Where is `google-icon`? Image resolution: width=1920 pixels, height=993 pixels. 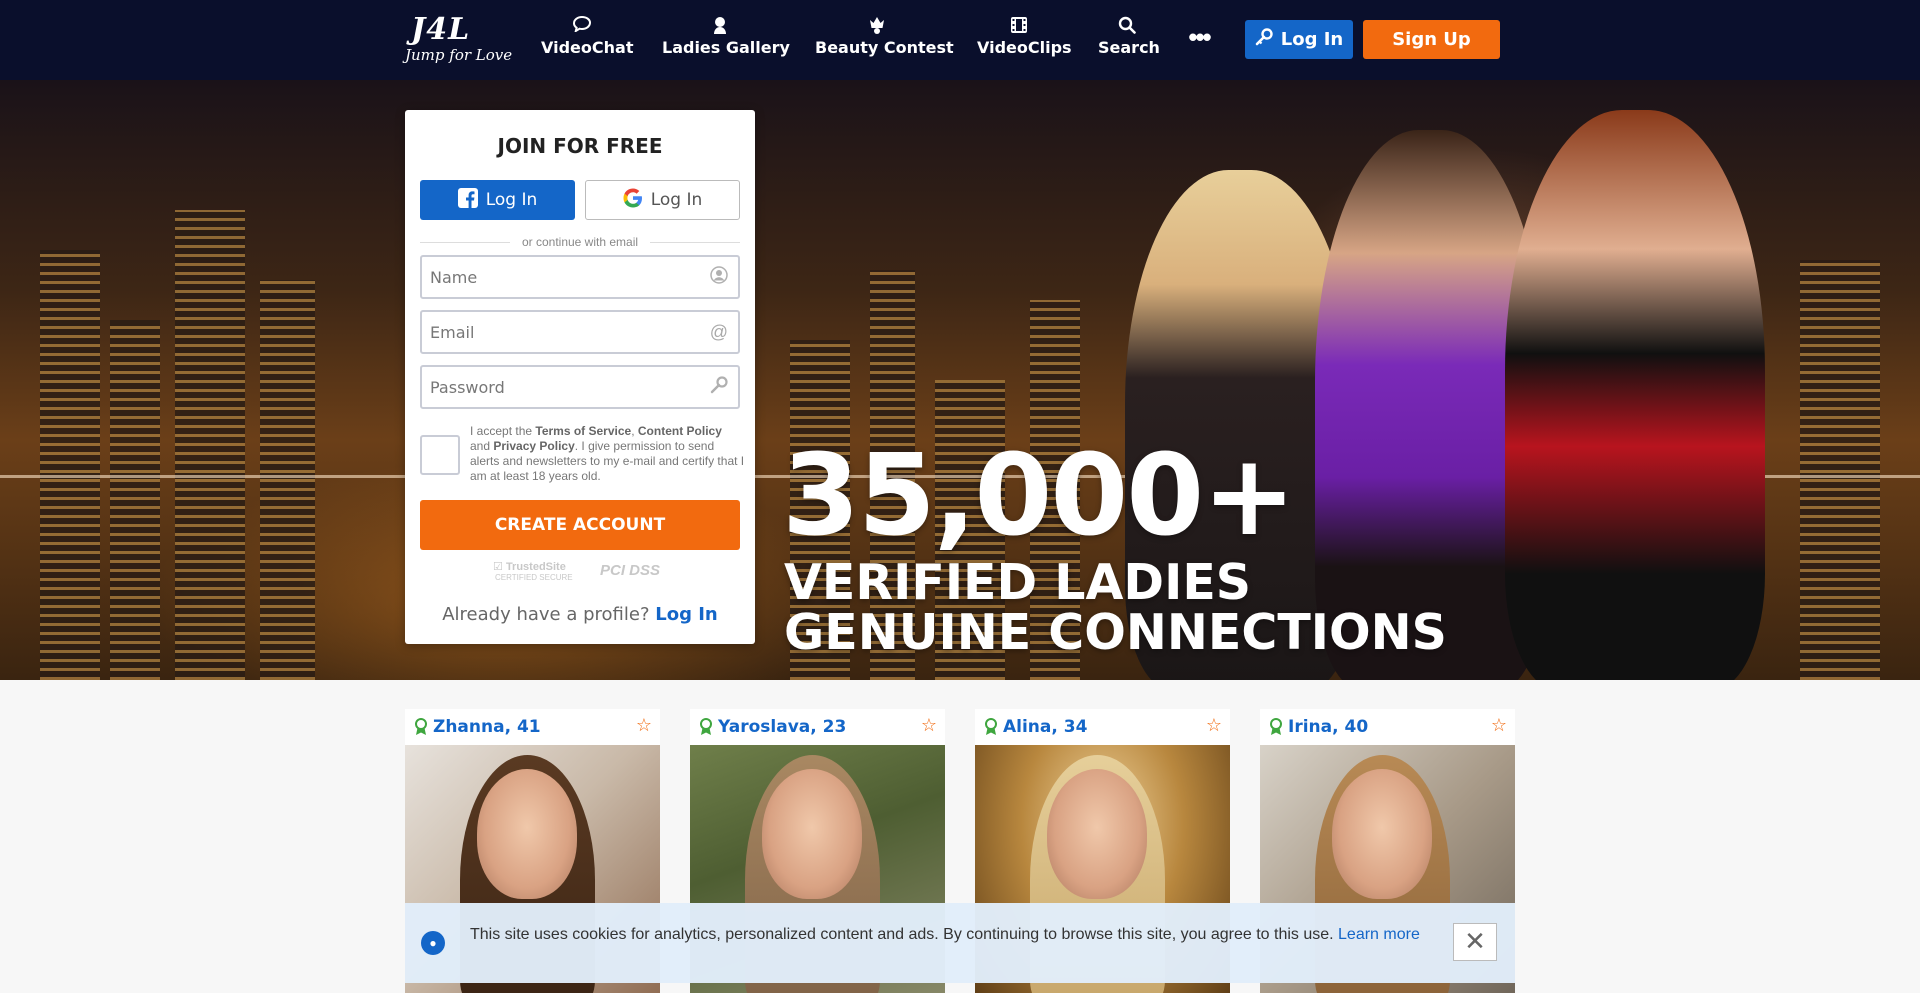 google-icon is located at coordinates (633, 200).